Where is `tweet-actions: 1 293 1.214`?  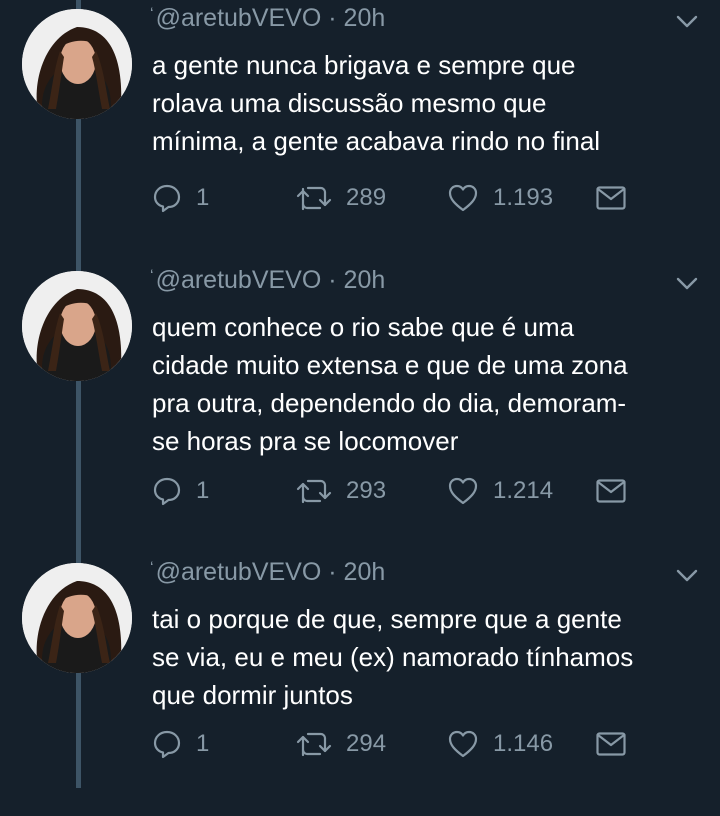 tweet-actions: 1 293 1.214 is located at coordinates (402, 491).